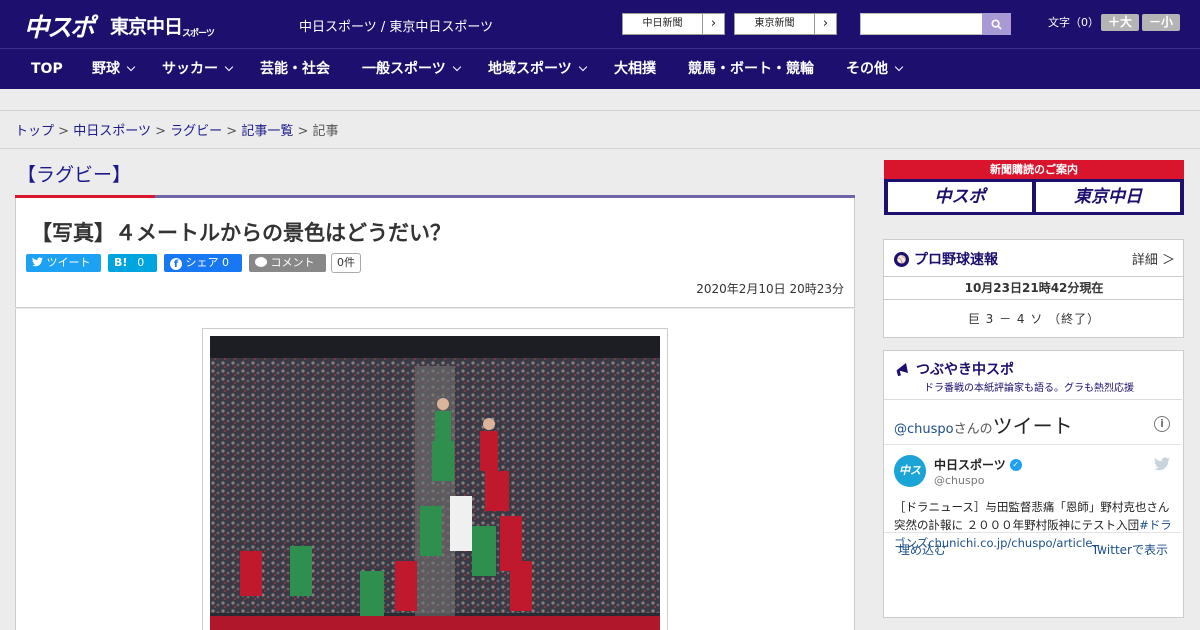 Image resolution: width=1200 pixels, height=630 pixels. Describe the element at coordinates (267, 131) in the screenshot. I see `breadcrumb-article-list: 記事一覧` at that location.